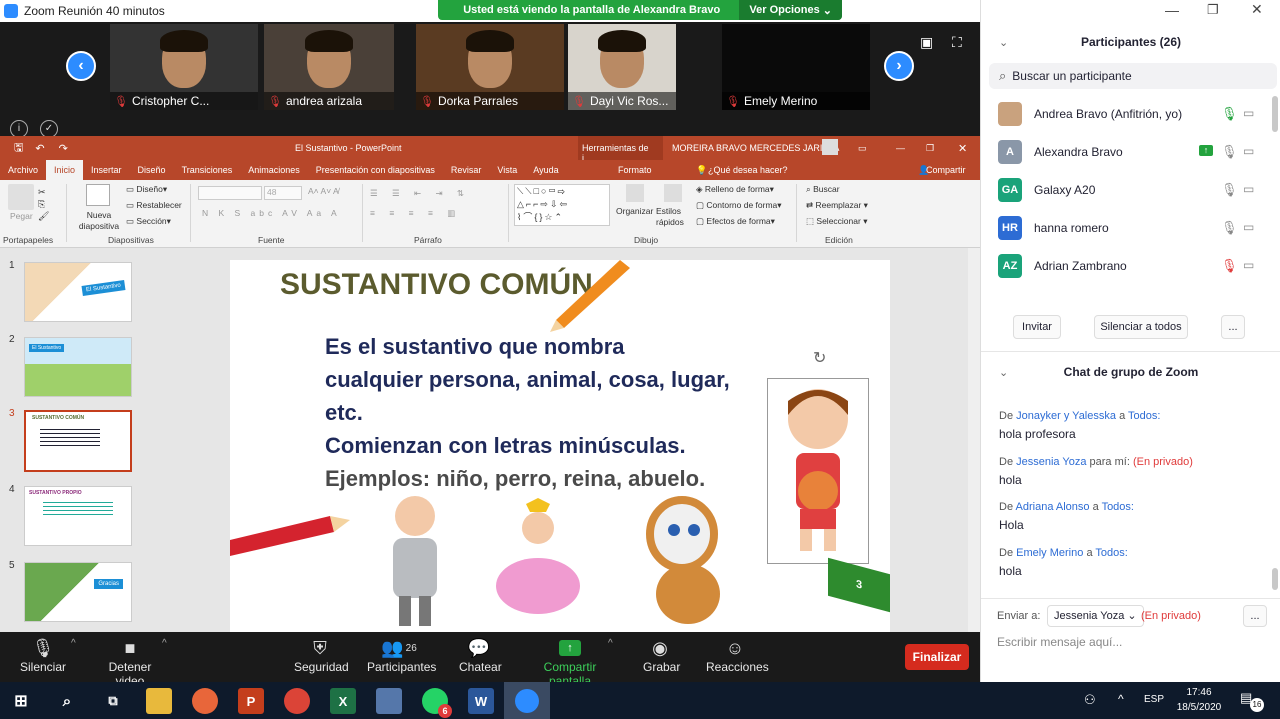 The height and width of the screenshot is (719, 1280). Describe the element at coordinates (899, 66) in the screenshot. I see `next-videos-button: ›` at that location.